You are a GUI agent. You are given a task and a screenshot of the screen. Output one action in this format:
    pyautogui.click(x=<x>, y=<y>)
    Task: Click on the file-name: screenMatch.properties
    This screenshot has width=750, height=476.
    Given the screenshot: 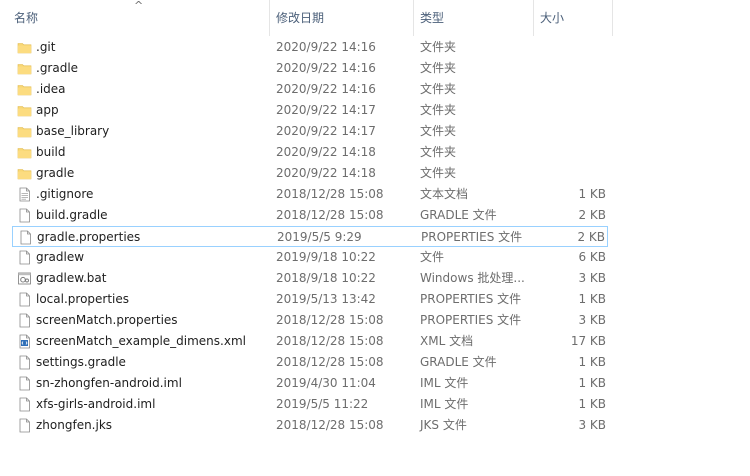 What is the action you would take?
    pyautogui.click(x=107, y=320)
    